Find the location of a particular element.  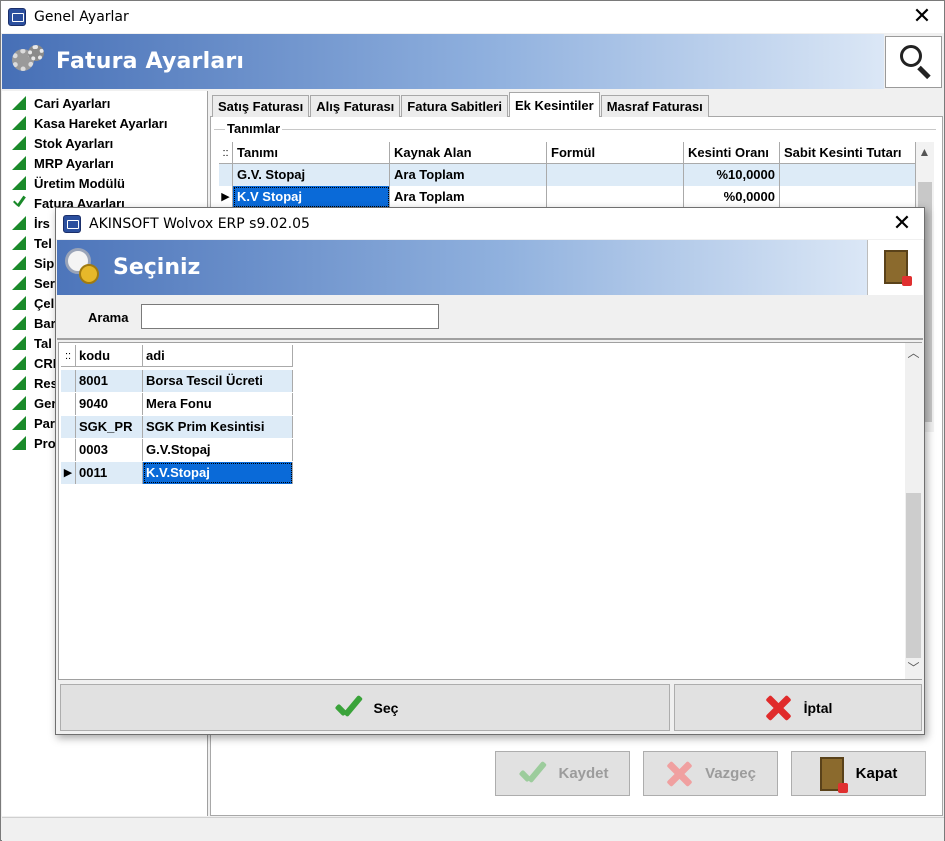

cell-kodu: 8001 is located at coordinates (109, 381).